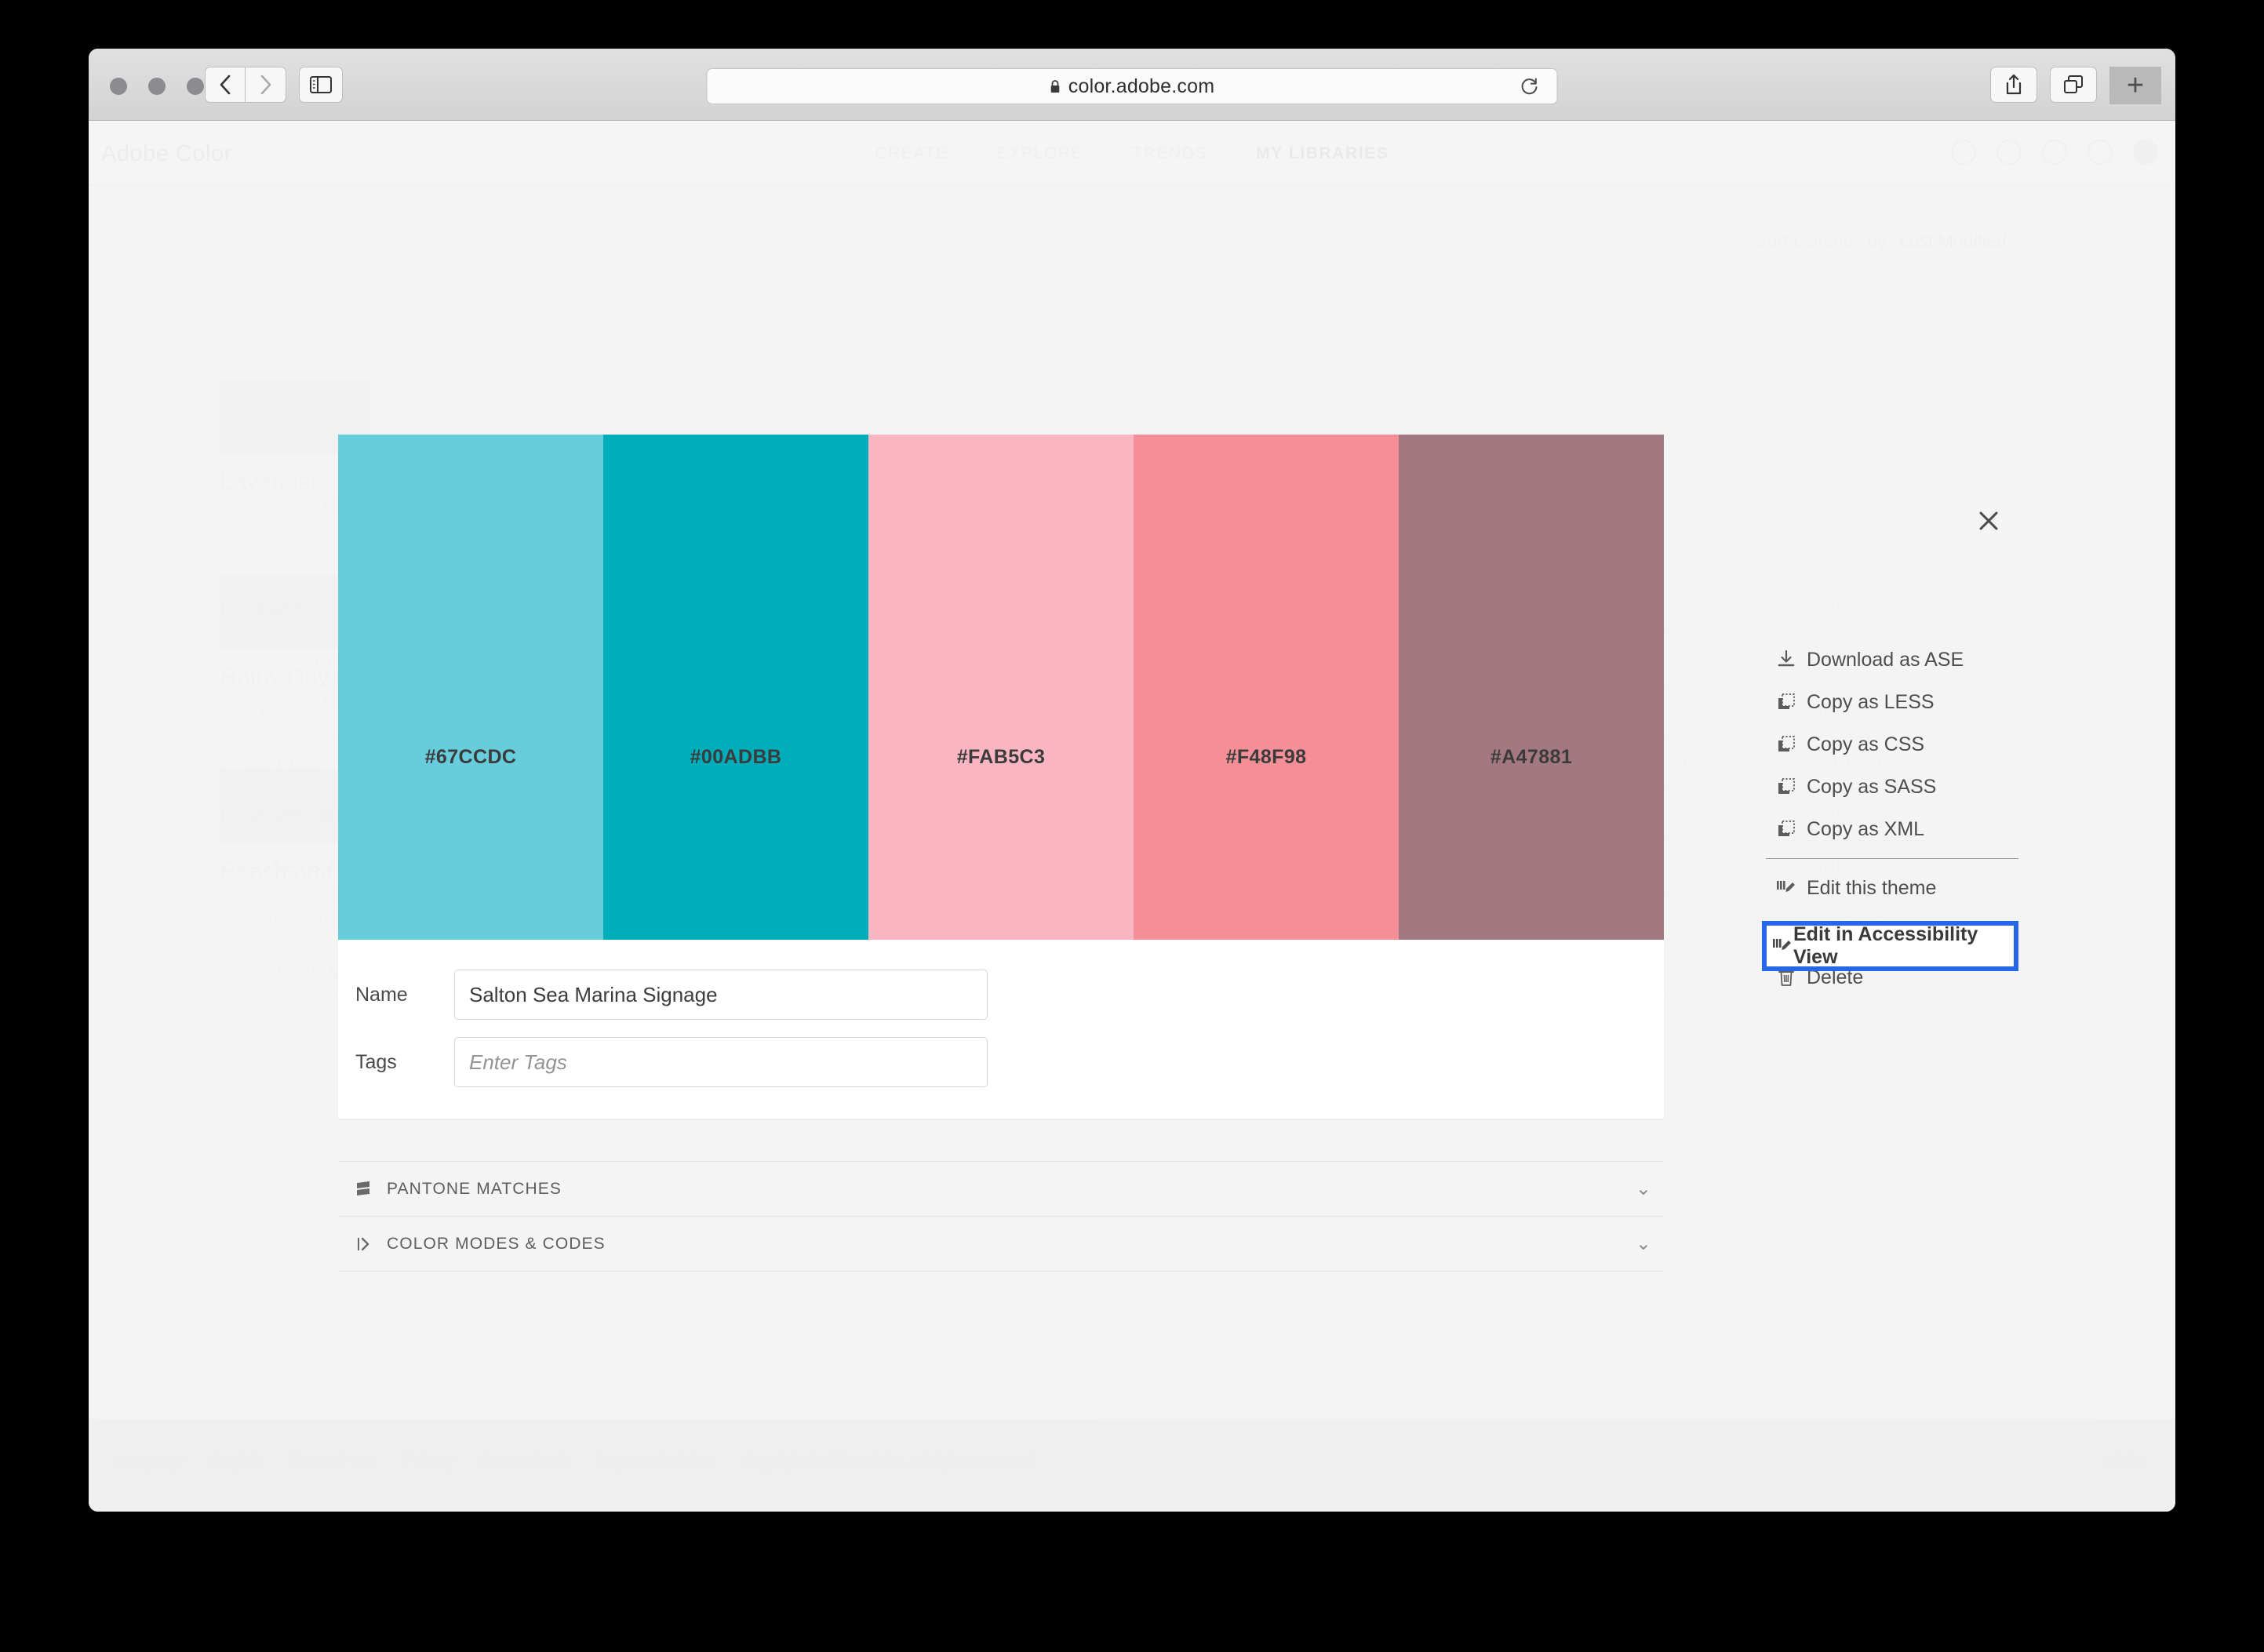  I want to click on color-swatch: #F48F98, so click(1266, 688).